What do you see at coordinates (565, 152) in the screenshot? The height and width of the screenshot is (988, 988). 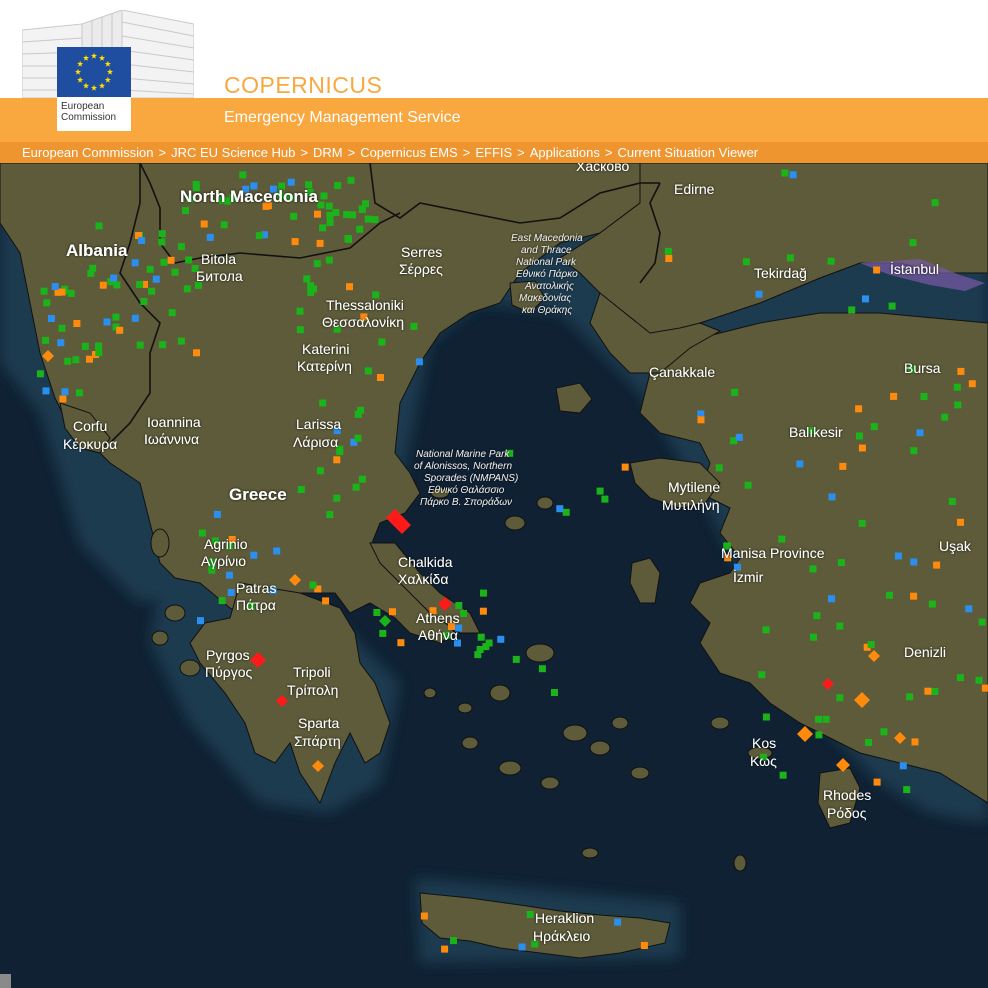 I see `breadcrumb-item-applications: Applications` at bounding box center [565, 152].